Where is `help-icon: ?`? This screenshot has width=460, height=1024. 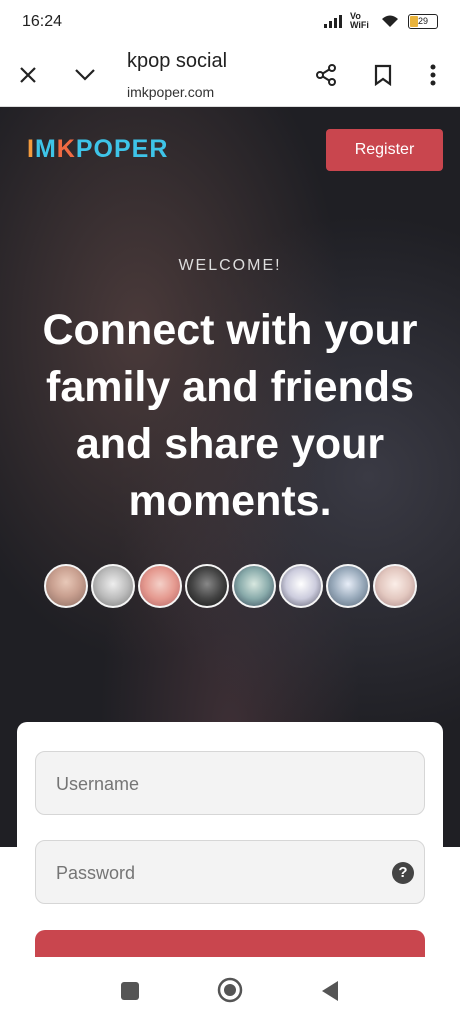
help-icon: ? is located at coordinates (403, 873).